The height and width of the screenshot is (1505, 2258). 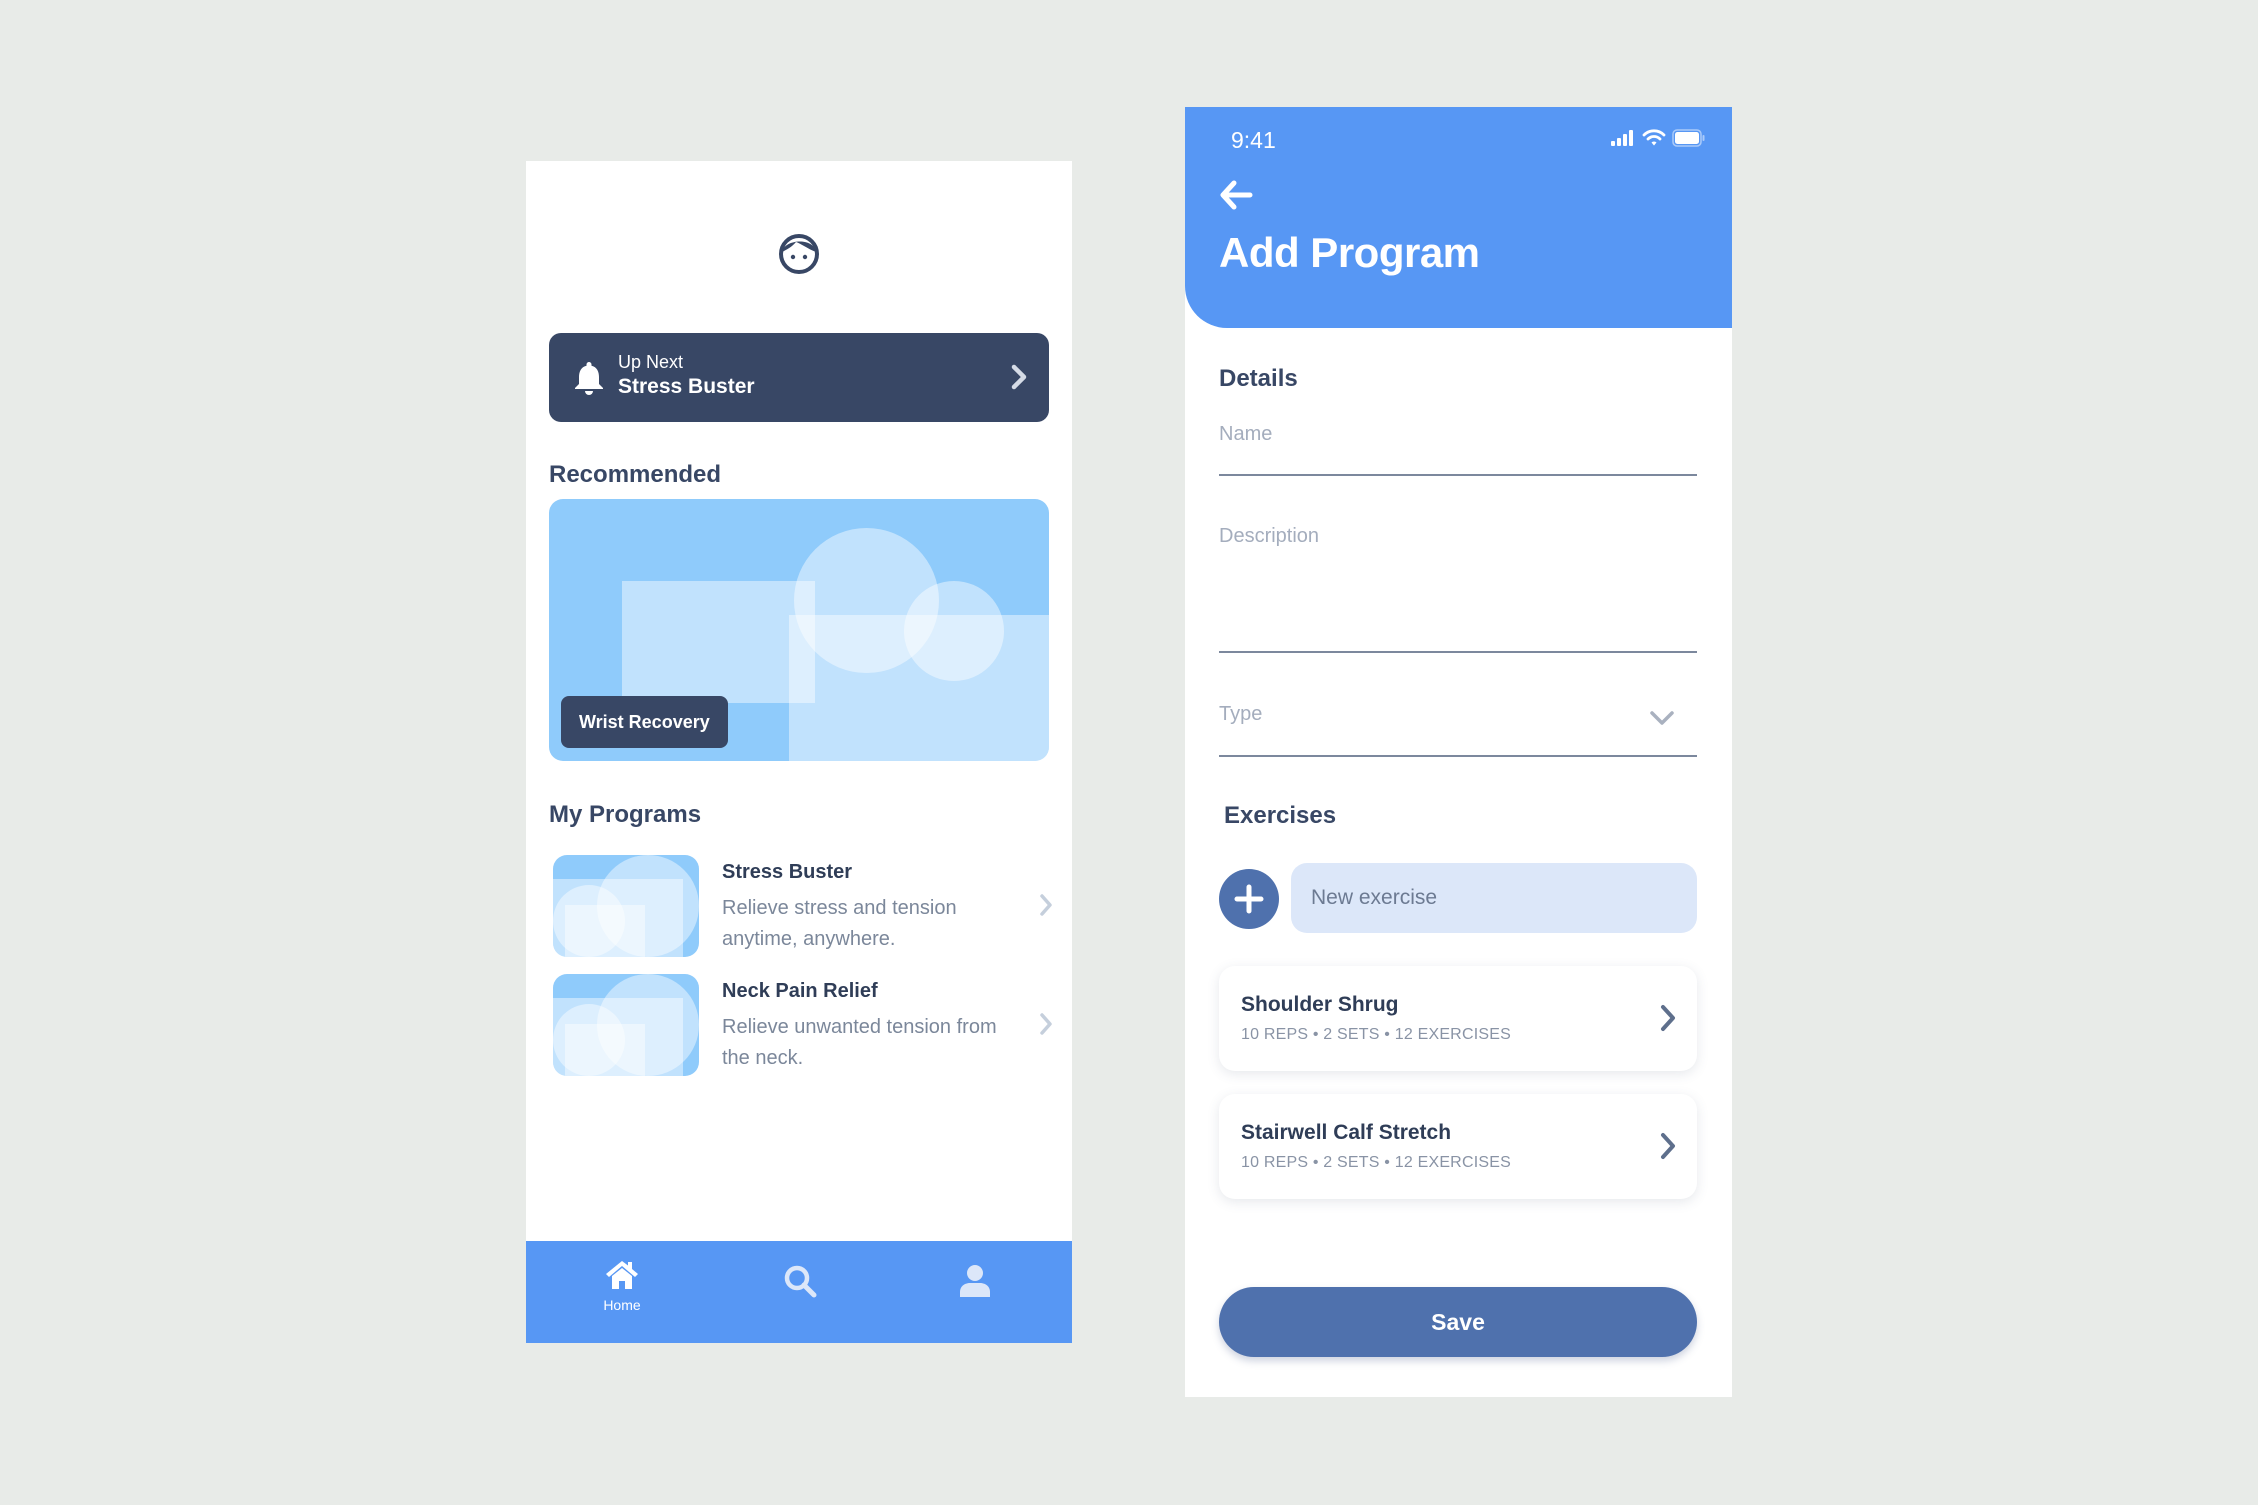 I want to click on add-exercise-button, so click(x=1249, y=899).